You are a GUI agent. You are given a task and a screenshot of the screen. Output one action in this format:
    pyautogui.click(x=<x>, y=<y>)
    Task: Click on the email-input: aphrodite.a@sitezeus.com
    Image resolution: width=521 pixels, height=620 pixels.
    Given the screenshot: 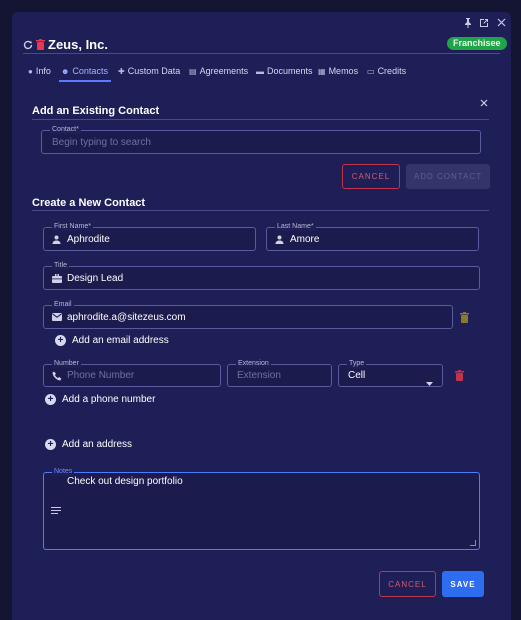 What is the action you would take?
    pyautogui.click(x=126, y=317)
    